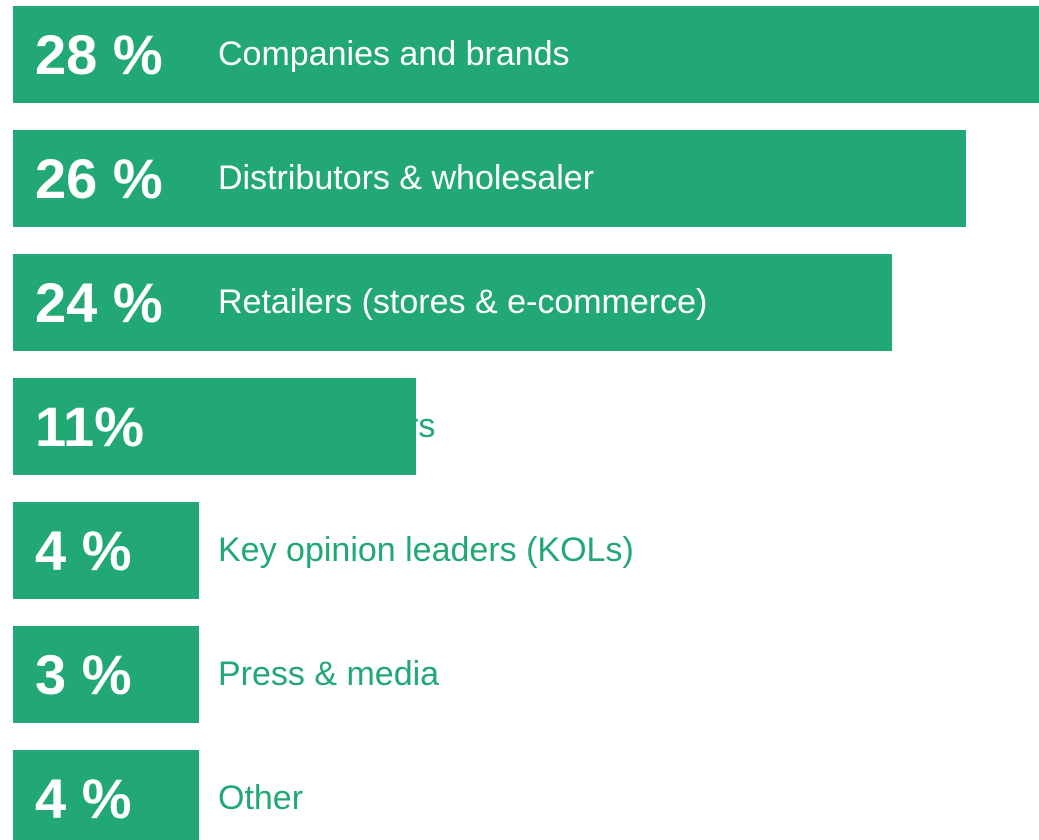 This screenshot has height=840, width=1039. Describe the element at coordinates (83, 674) in the screenshot. I see `bar-value-label: 3 %` at that location.